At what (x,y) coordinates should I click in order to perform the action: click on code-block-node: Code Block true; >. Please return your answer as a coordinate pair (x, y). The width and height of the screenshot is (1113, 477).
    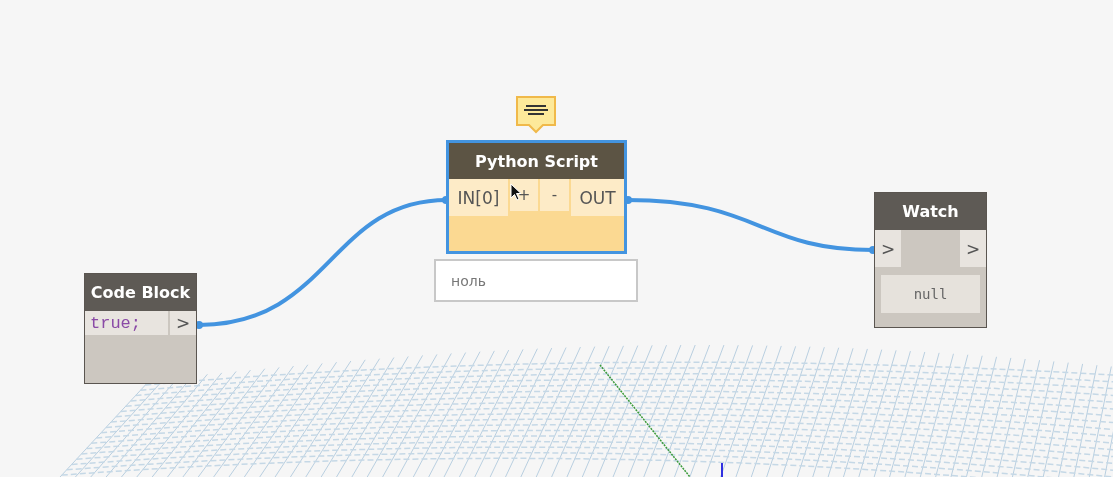
    Looking at the image, I should click on (140, 328).